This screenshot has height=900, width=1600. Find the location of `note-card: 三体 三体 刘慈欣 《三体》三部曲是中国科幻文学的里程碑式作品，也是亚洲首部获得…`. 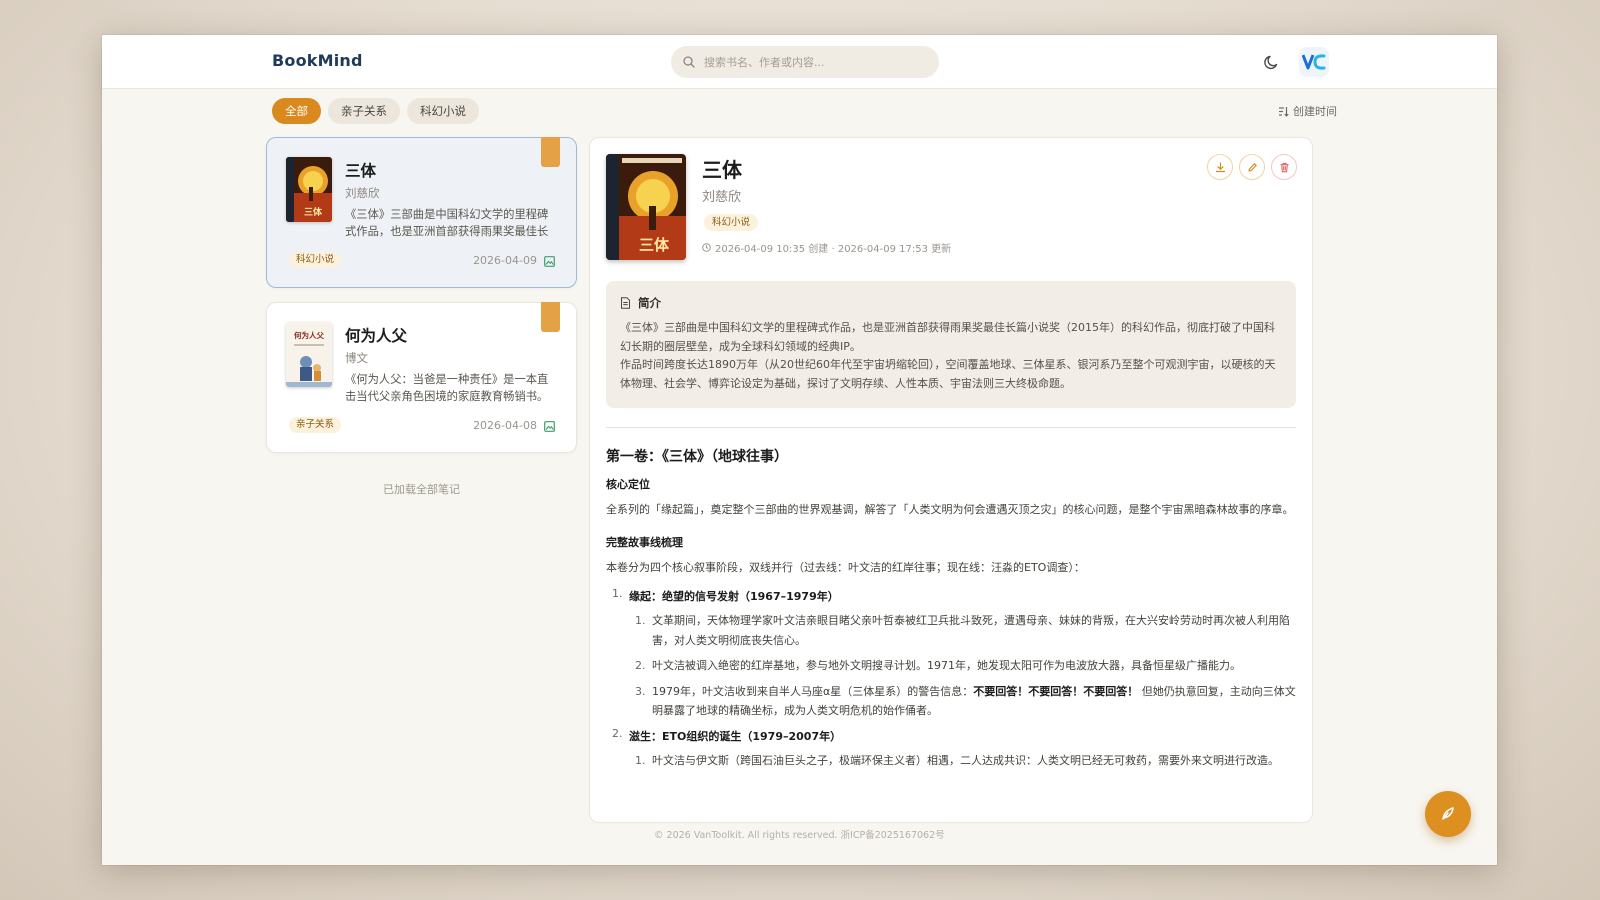

note-card: 三体 三体 刘慈欣 《三体》三部曲是中国科幻文学的里程碑式作品，也是亚洲首部获得… is located at coordinates (421, 212).